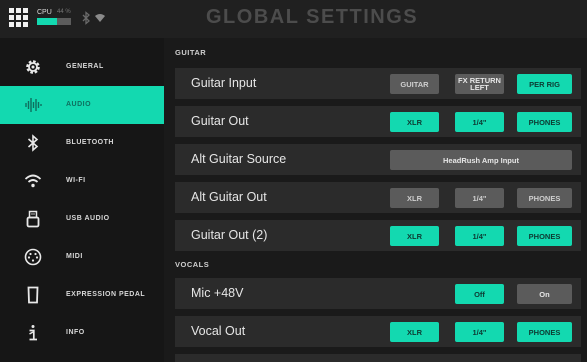  What do you see at coordinates (33, 333) in the screenshot?
I see `info-icon` at bounding box center [33, 333].